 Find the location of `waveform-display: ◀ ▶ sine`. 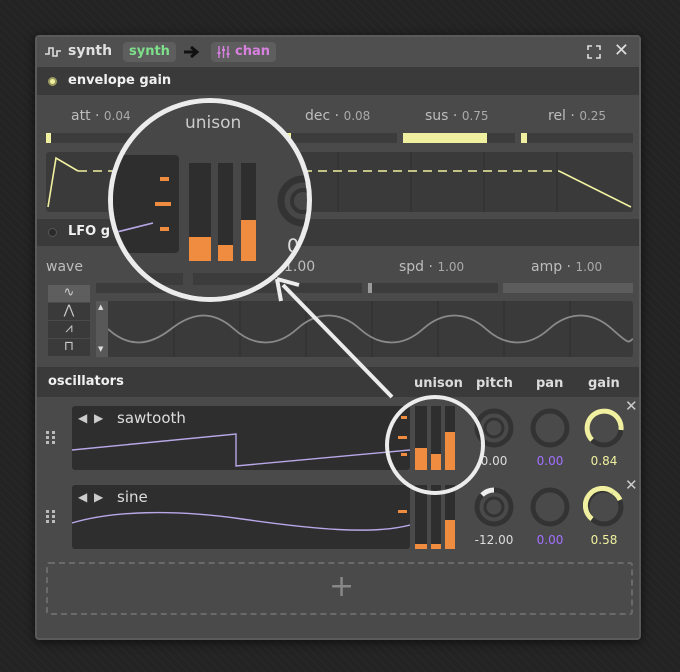

waveform-display: ◀ ▶ sine is located at coordinates (241, 517).